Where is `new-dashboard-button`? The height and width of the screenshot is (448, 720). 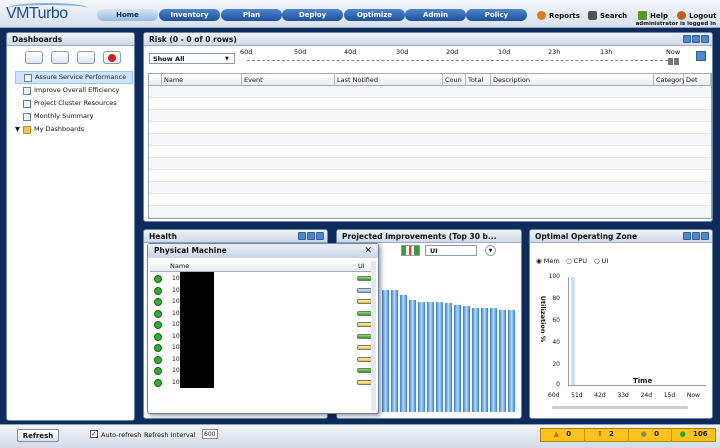
new-dashboard-button is located at coordinates (34, 57).